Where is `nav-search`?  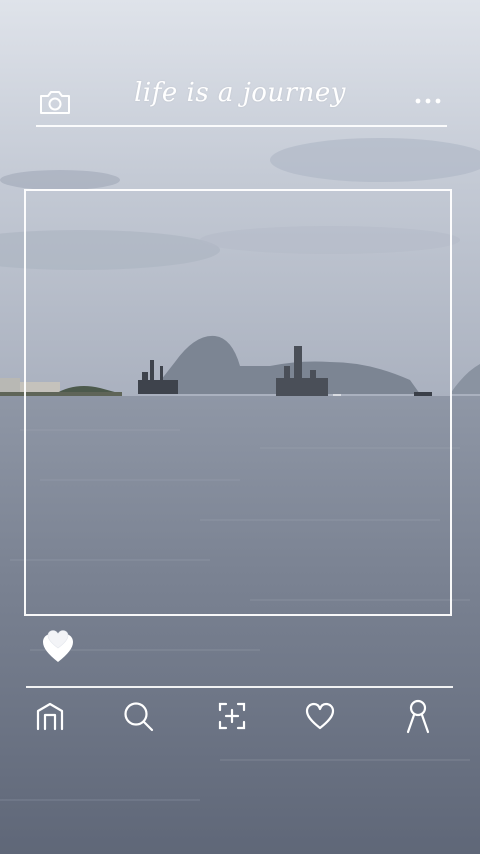 nav-search is located at coordinates (138, 716).